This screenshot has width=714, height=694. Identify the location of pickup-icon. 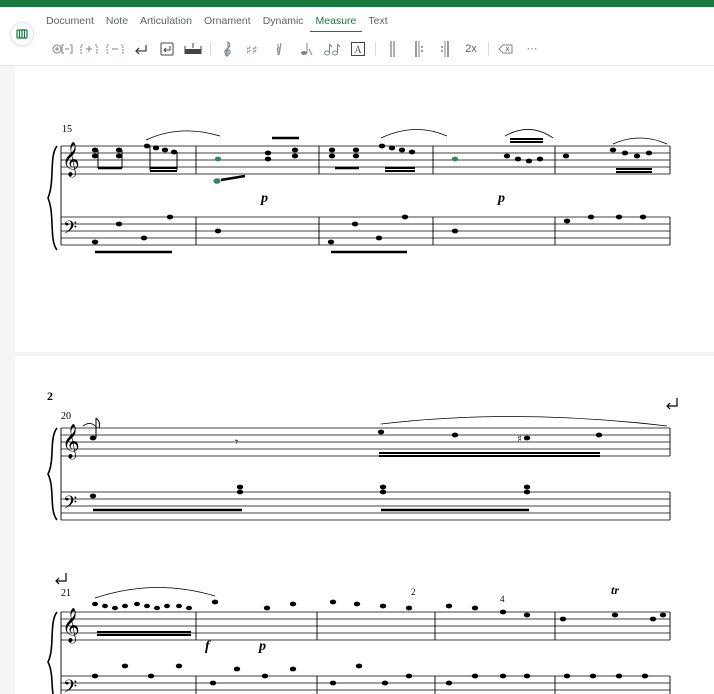
(332, 49).